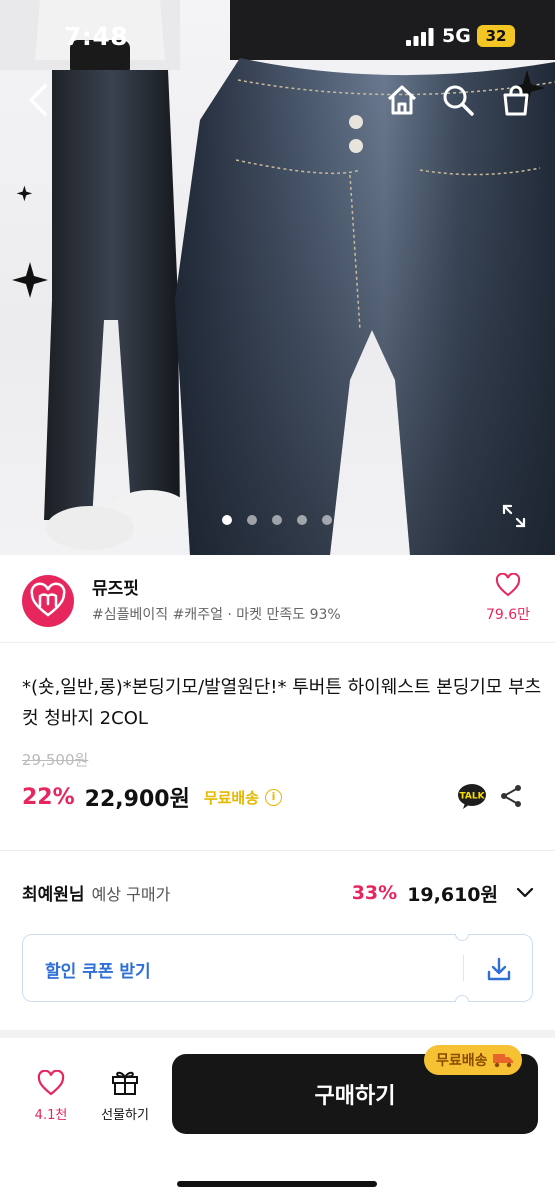 This screenshot has width=555, height=1200. I want to click on truck-icon, so click(502, 1061).